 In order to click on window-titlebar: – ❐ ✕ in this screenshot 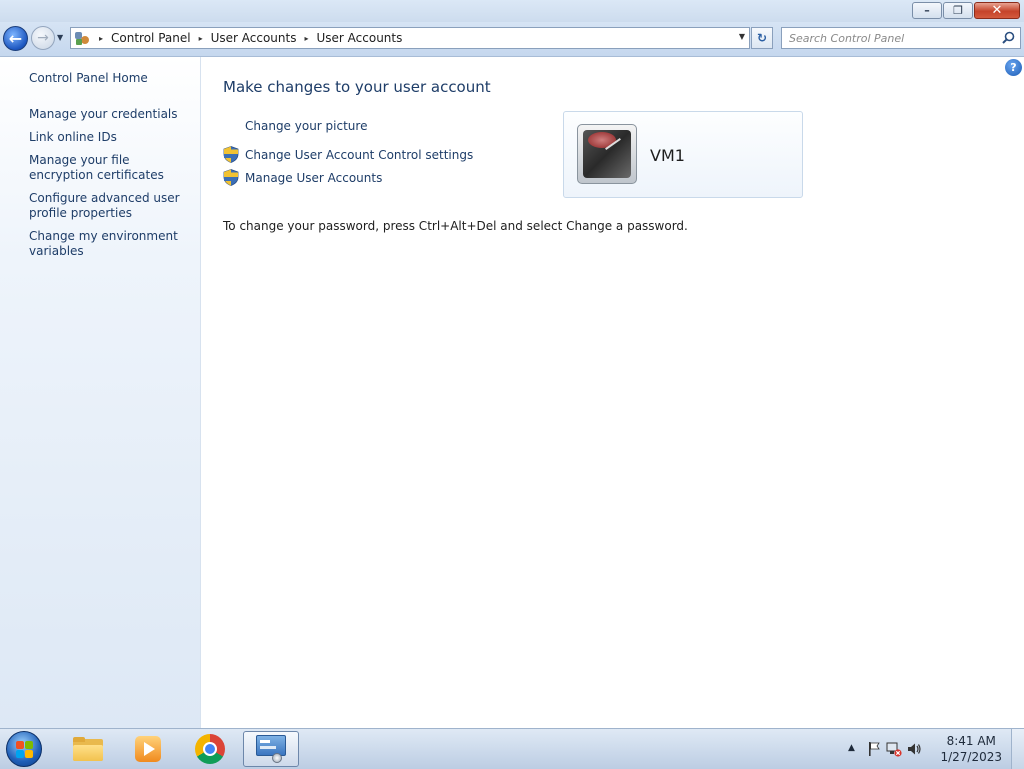, I will do `click(512, 11)`.